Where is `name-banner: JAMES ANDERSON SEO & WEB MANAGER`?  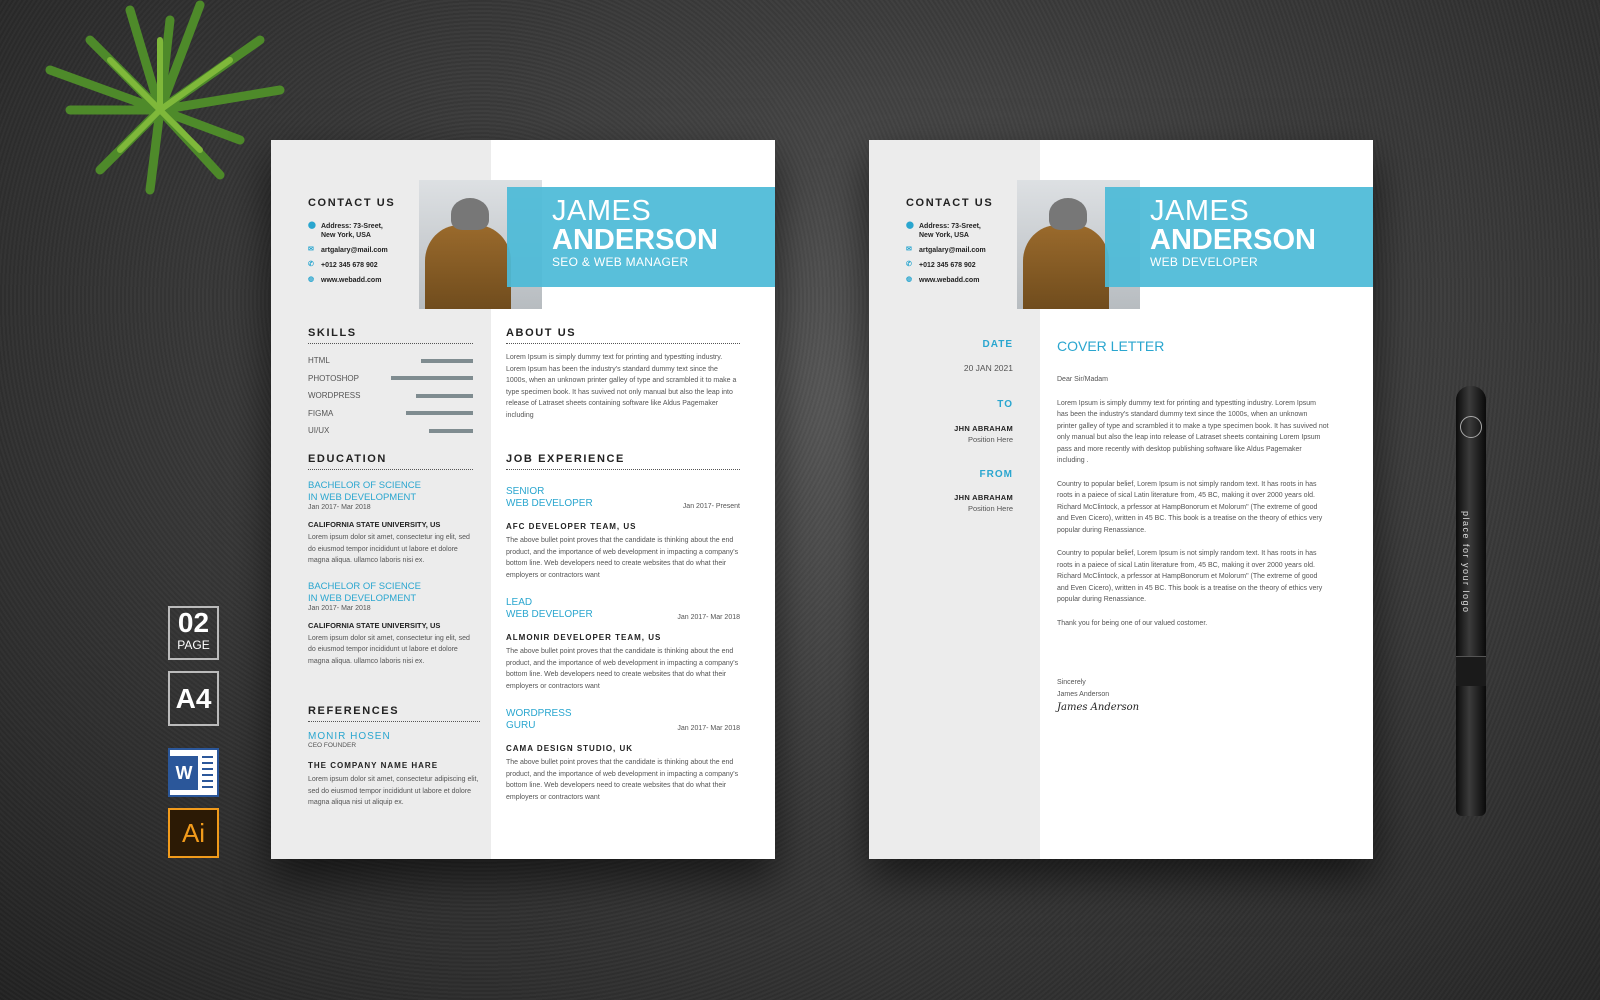
name-banner: JAMES ANDERSON SEO & WEB MANAGER is located at coordinates (641, 237).